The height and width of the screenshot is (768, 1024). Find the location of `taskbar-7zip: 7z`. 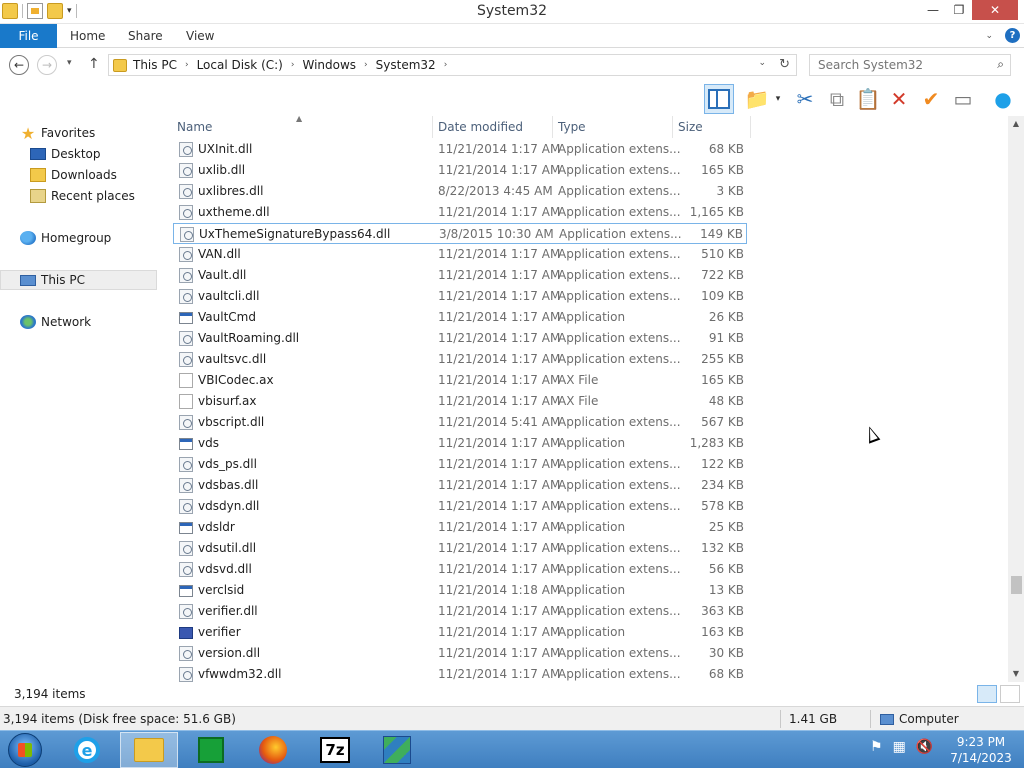

taskbar-7zip: 7z is located at coordinates (335, 750).